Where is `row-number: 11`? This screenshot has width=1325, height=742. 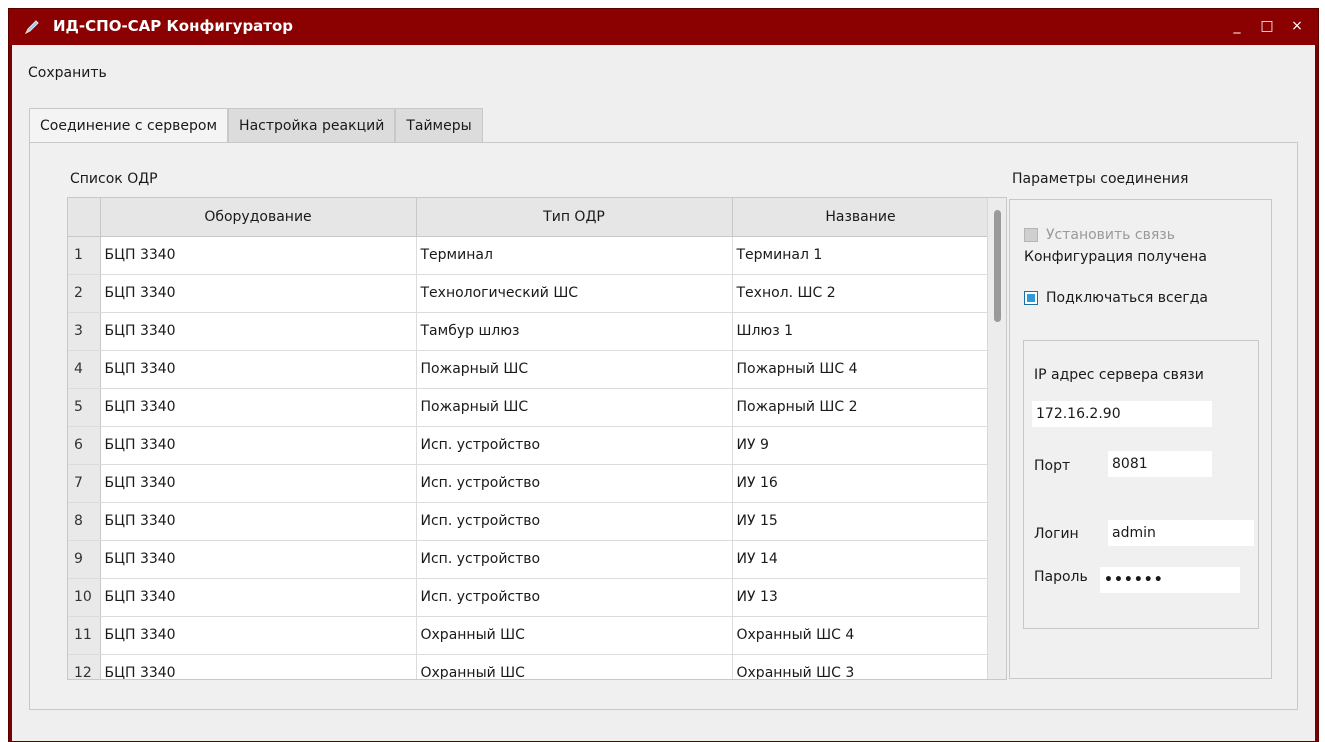 row-number: 11 is located at coordinates (84, 635).